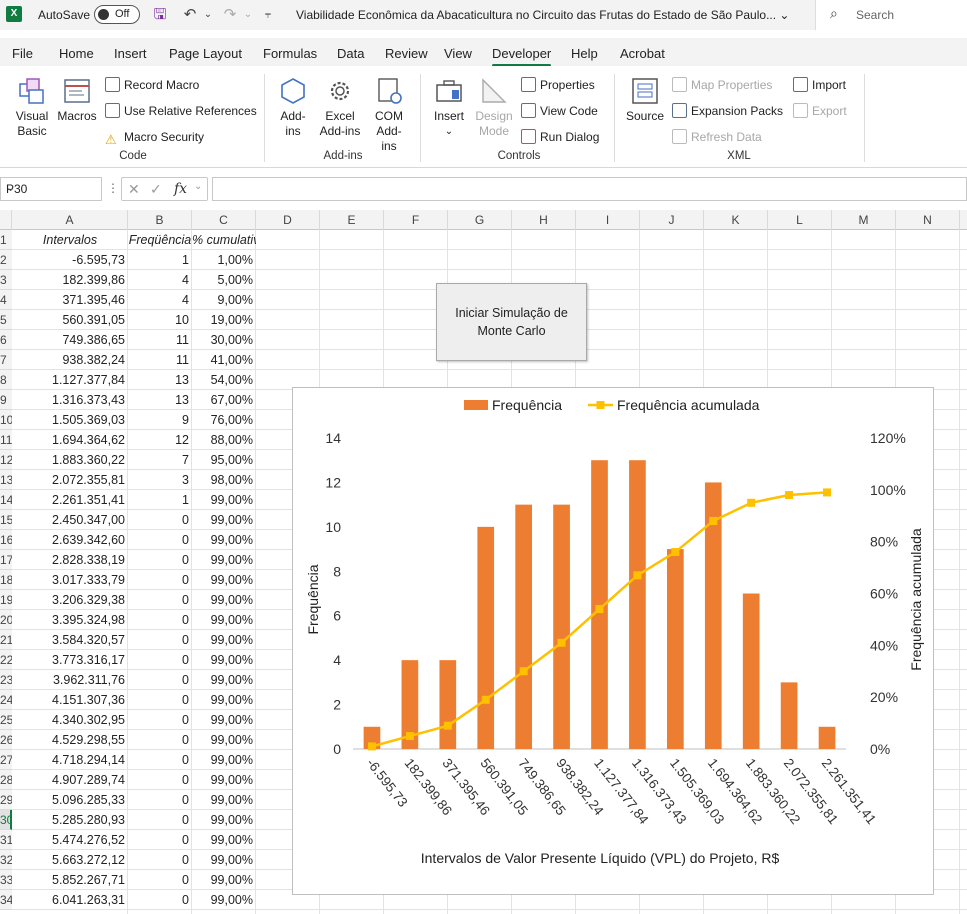 This screenshot has width=967, height=914. Describe the element at coordinates (117, 14) in the screenshot. I see `autosave-toggle: Off` at that location.